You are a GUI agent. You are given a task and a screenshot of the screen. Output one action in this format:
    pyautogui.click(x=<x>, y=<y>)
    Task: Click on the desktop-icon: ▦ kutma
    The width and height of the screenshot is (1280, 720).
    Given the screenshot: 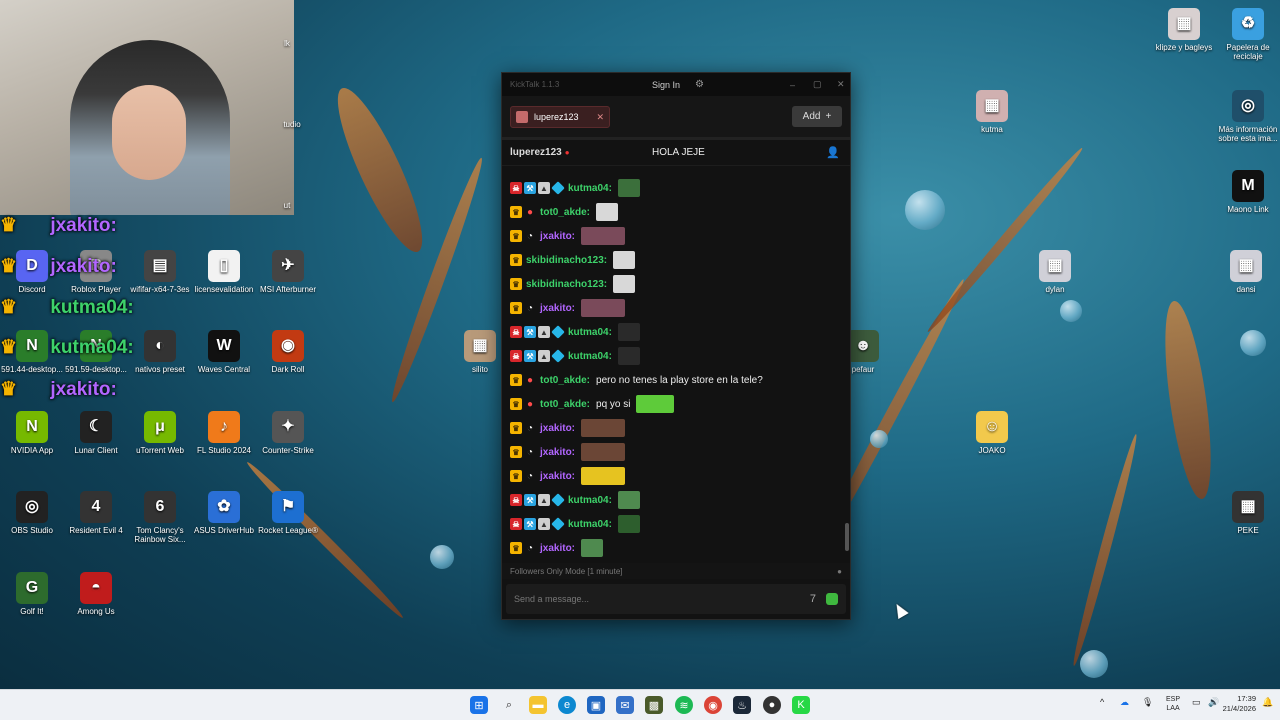 What is the action you would take?
    pyautogui.click(x=992, y=112)
    